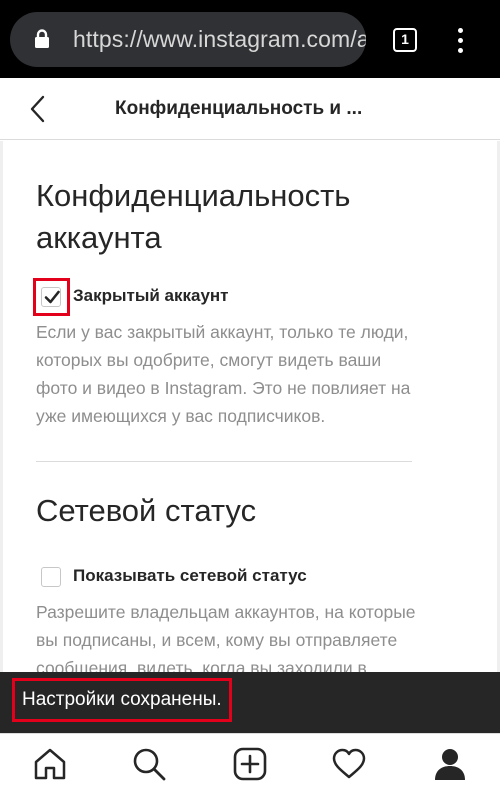 The width and height of the screenshot is (500, 792). Describe the element at coordinates (349, 764) in the screenshot. I see `activity-icon` at that location.